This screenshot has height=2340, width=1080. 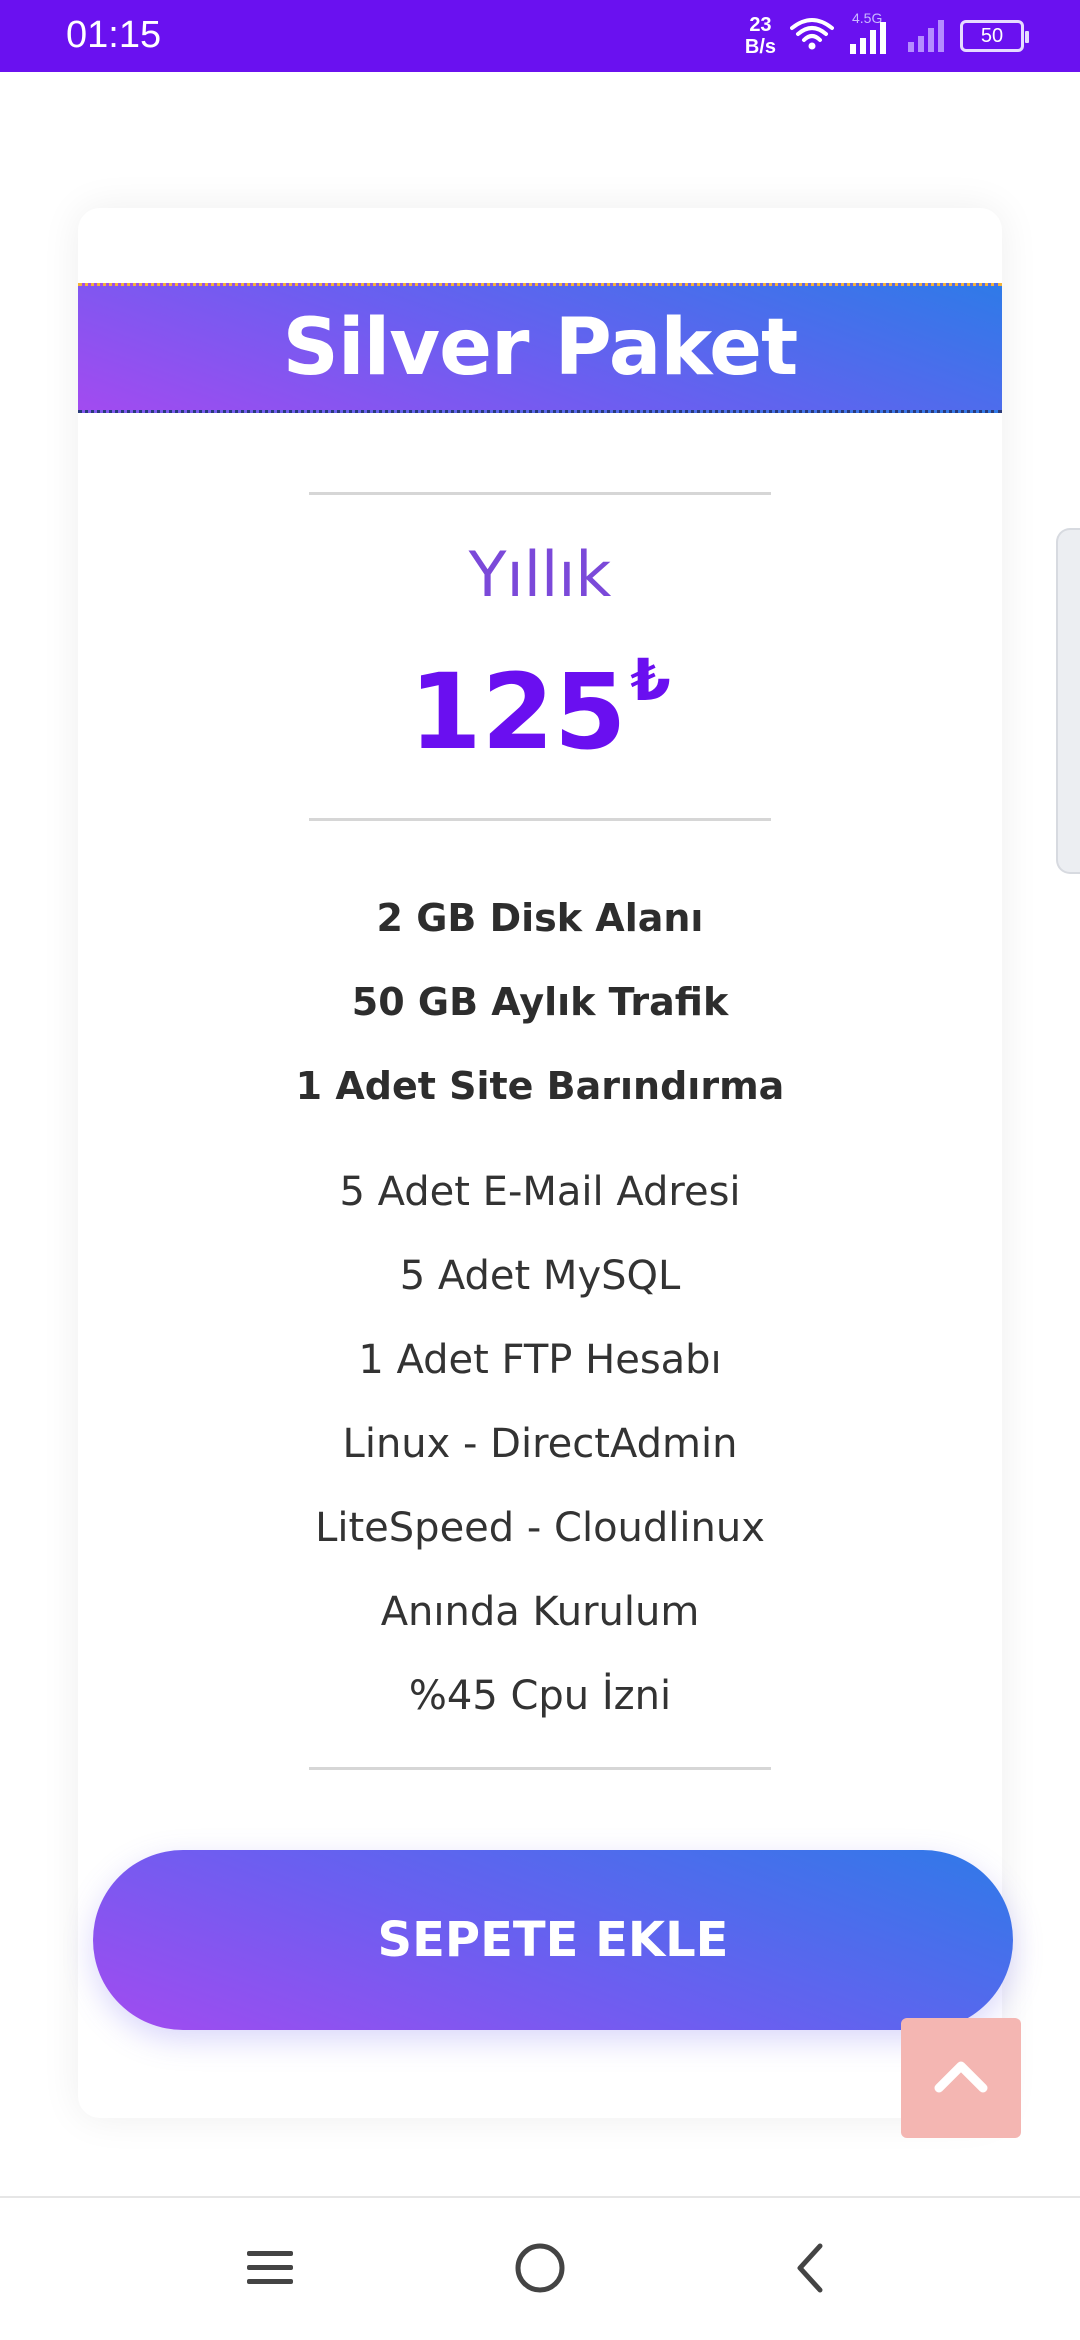 What do you see at coordinates (540, 36) in the screenshot?
I see `status-bar: 01:15 23 B/s 4.5G 50` at bounding box center [540, 36].